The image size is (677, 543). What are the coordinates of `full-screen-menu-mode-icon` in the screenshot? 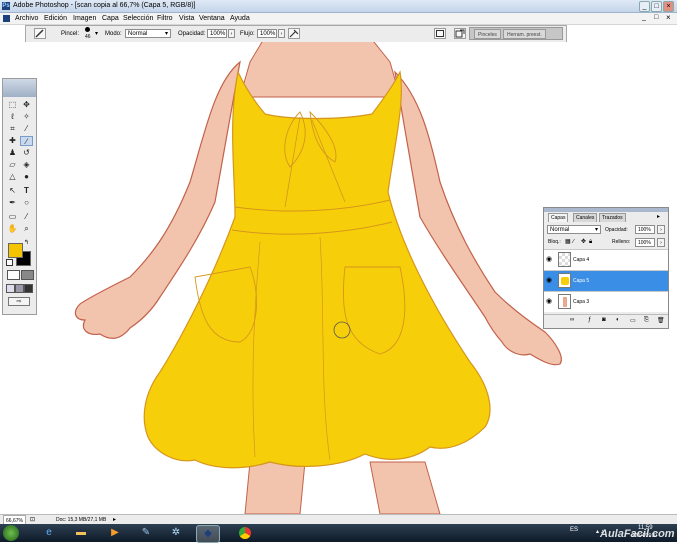 It's located at (19, 288).